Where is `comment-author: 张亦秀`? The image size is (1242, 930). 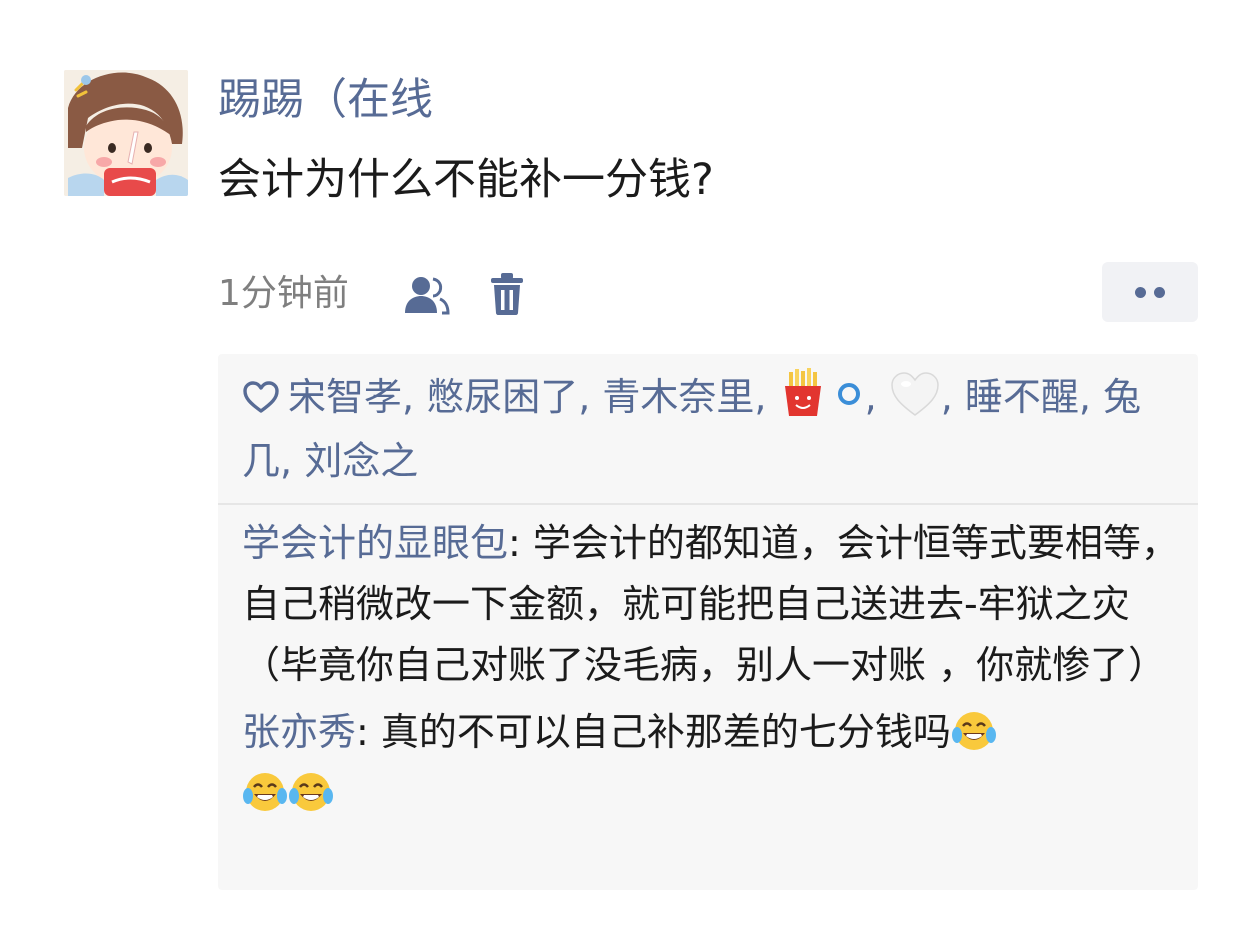
comment-author: 张亦秀 is located at coordinates (299, 732).